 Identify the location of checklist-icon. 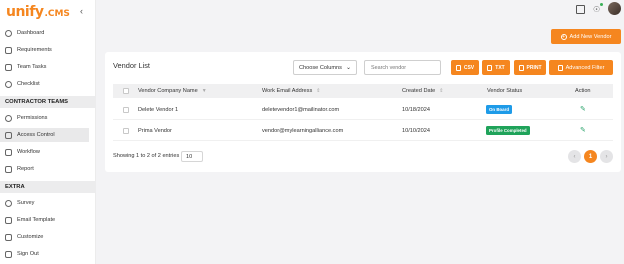
(8, 84).